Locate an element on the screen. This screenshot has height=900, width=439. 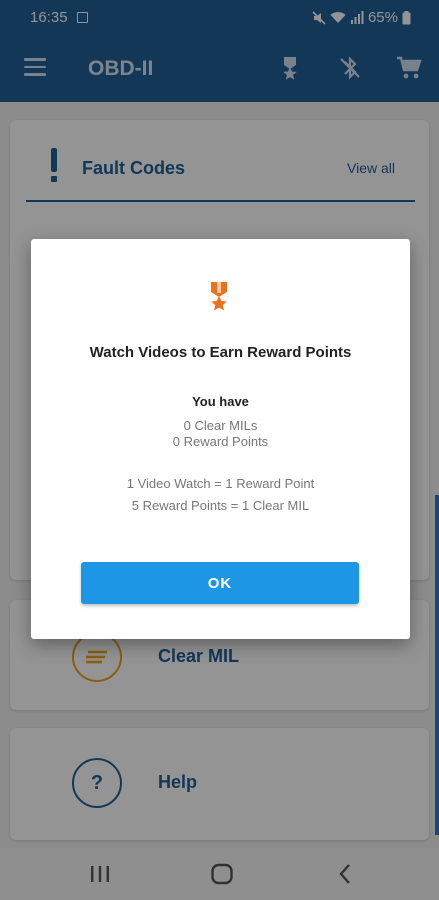
dialog-title: Watch Videos to Earn Reward Points is located at coordinates (220, 352).